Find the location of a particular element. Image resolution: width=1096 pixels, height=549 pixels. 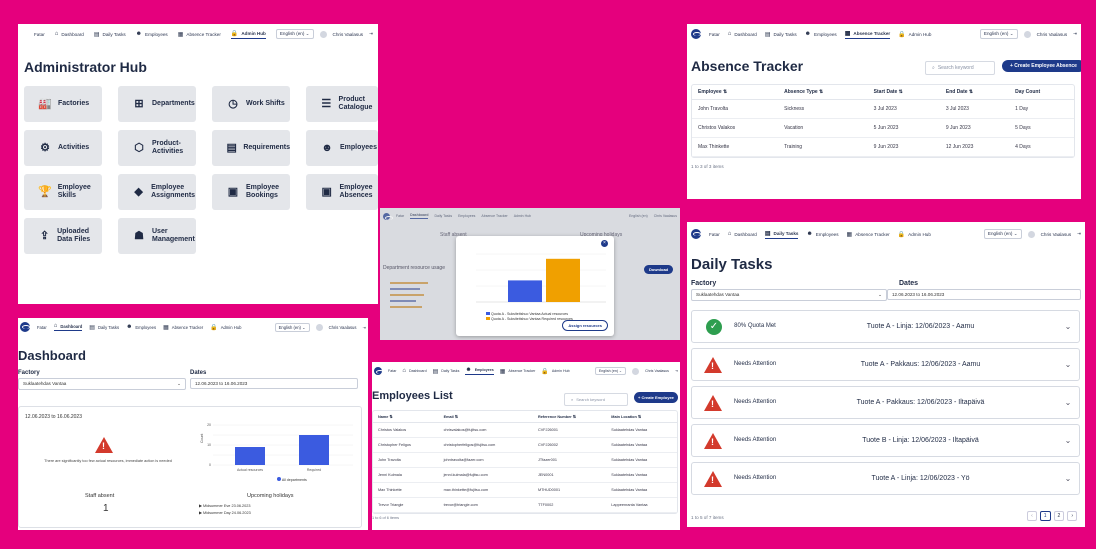

tile-employee-skills: 🏆 Employee Skills is located at coordinates (63, 192).